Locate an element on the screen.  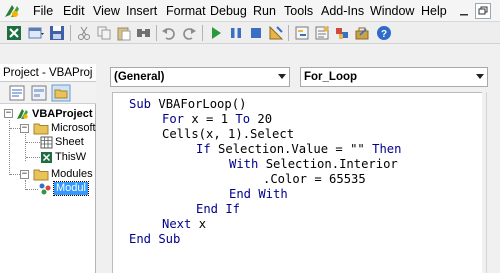
code-line: Sub VBAForLoop() is located at coordinates (188, 104).